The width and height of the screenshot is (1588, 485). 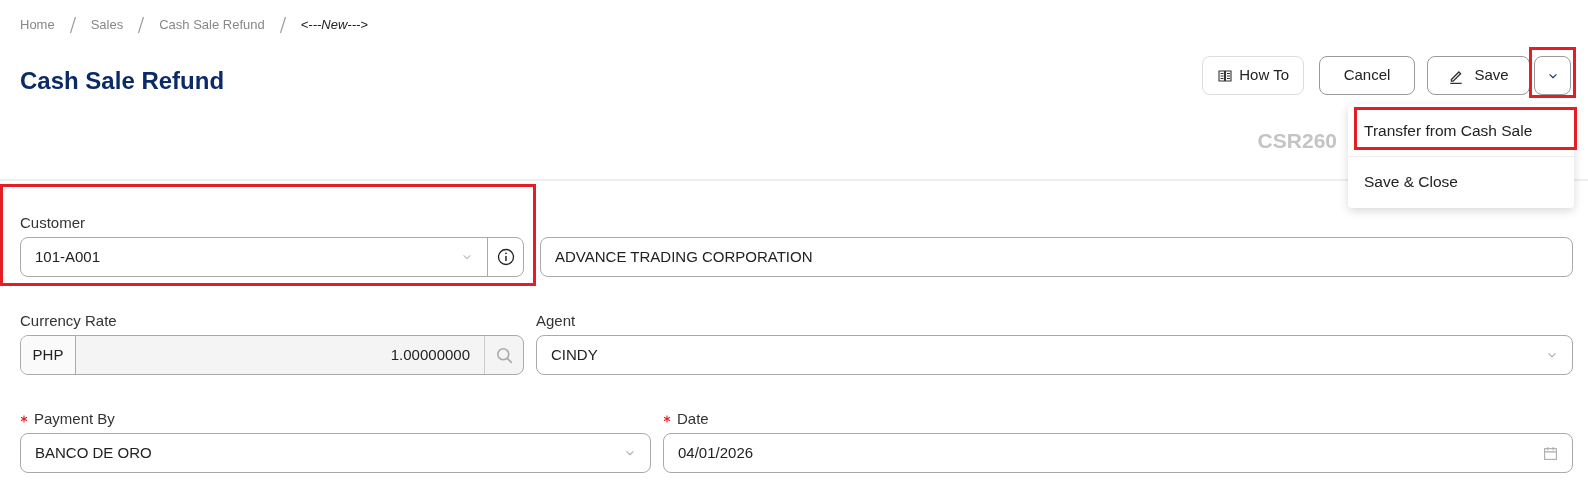 I want to click on breadcrumb-link: Home, so click(x=37, y=24).